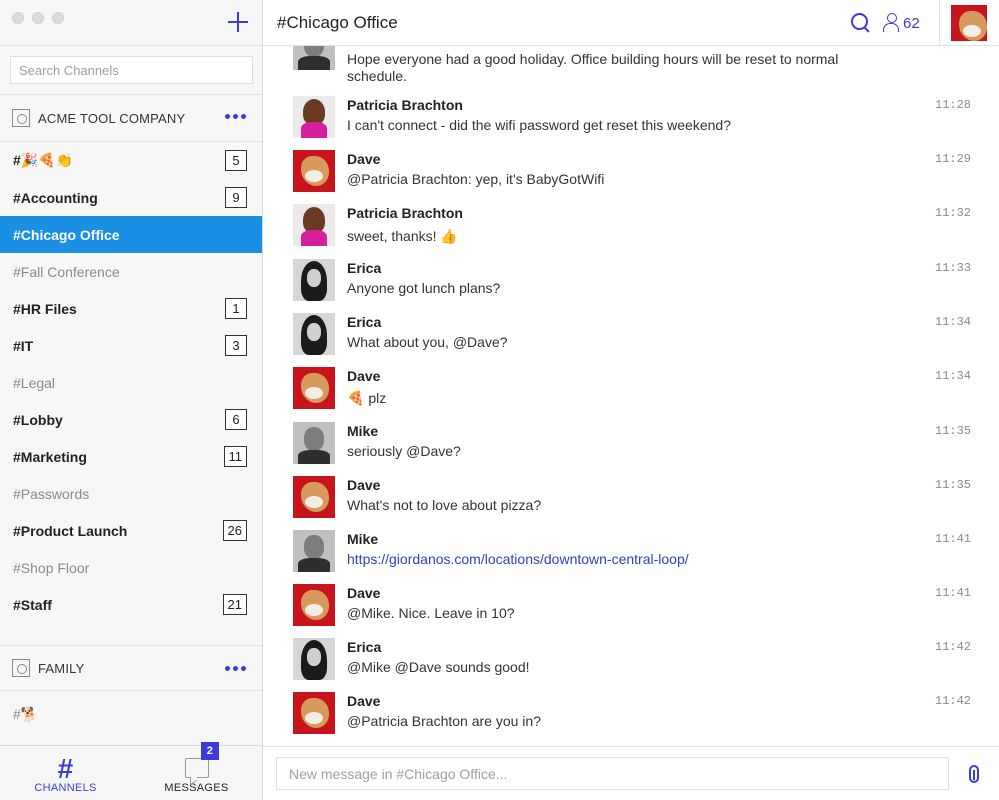 This screenshot has height=800, width=999. What do you see at coordinates (131, 197) in the screenshot?
I see `channel-item: #Accounting 9` at bounding box center [131, 197].